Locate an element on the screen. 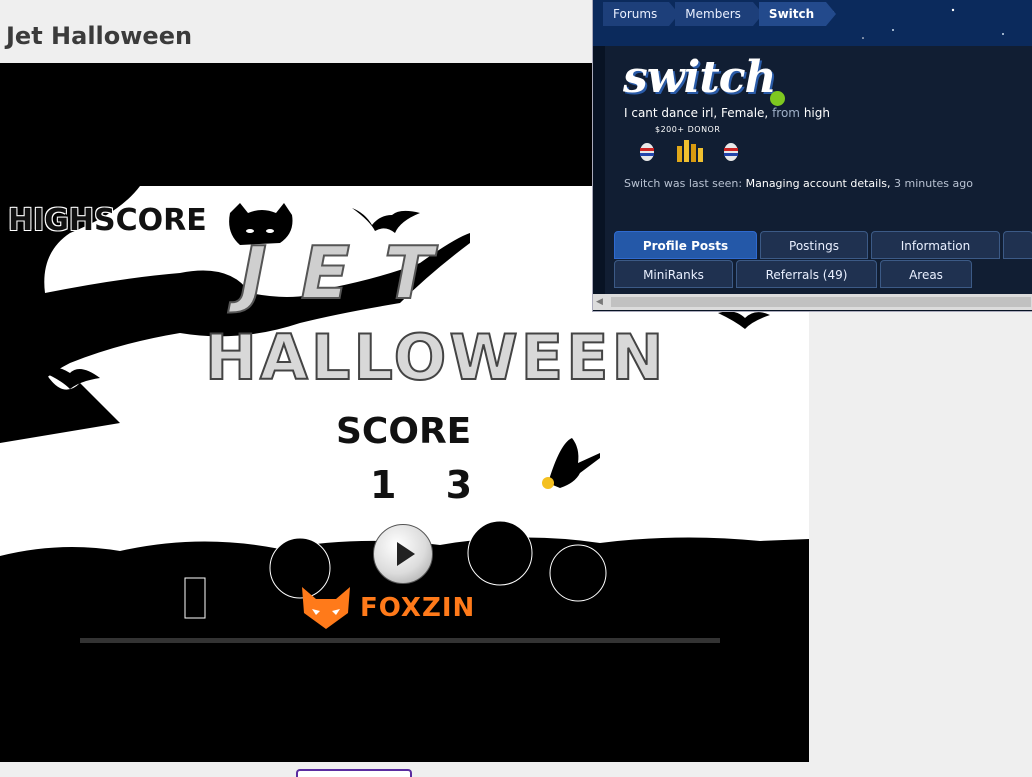  breadcrumb: Forums Members Switch is located at coordinates (720, 14).